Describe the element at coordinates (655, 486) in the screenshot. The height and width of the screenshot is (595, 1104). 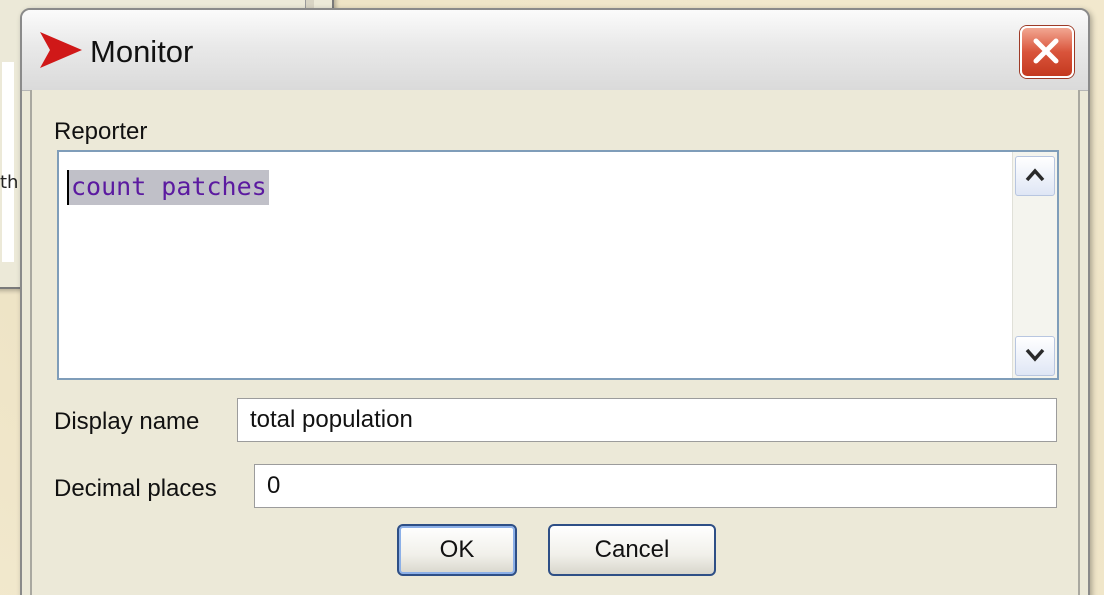
I see `decimal-places-field: 0` at that location.